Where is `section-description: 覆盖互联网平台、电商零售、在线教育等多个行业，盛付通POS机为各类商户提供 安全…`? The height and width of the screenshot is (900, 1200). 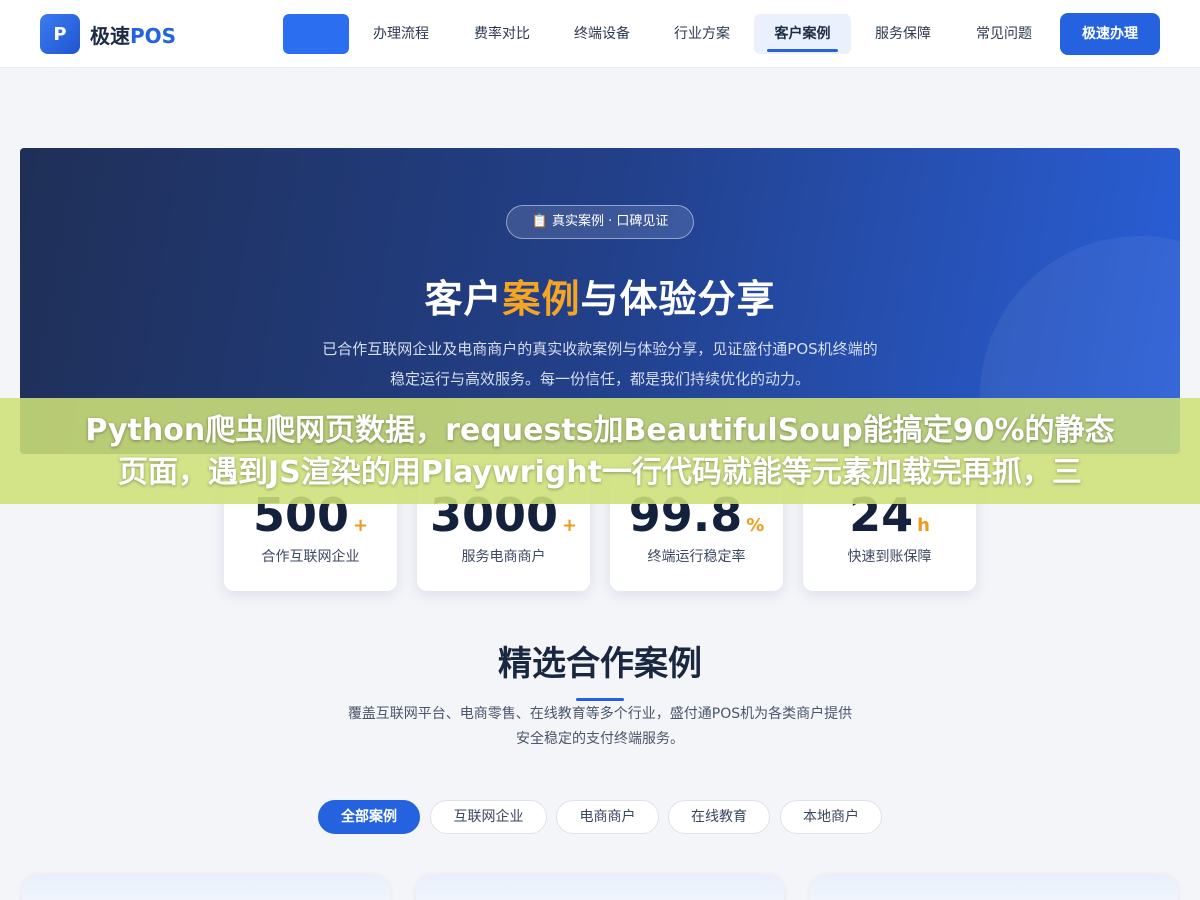
section-description: 覆盖互联网平台、电商零售、在线教育等多个行业，盛付通POS机为各类商户提供 安全… is located at coordinates (600, 727).